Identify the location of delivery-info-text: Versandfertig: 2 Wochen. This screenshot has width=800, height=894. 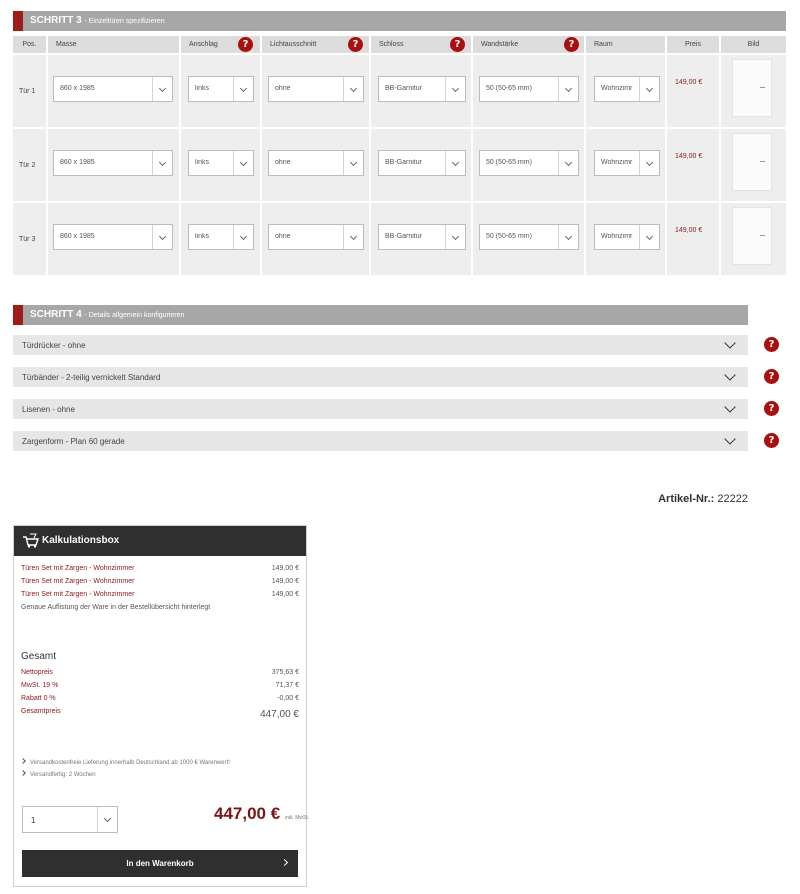
(63, 775).